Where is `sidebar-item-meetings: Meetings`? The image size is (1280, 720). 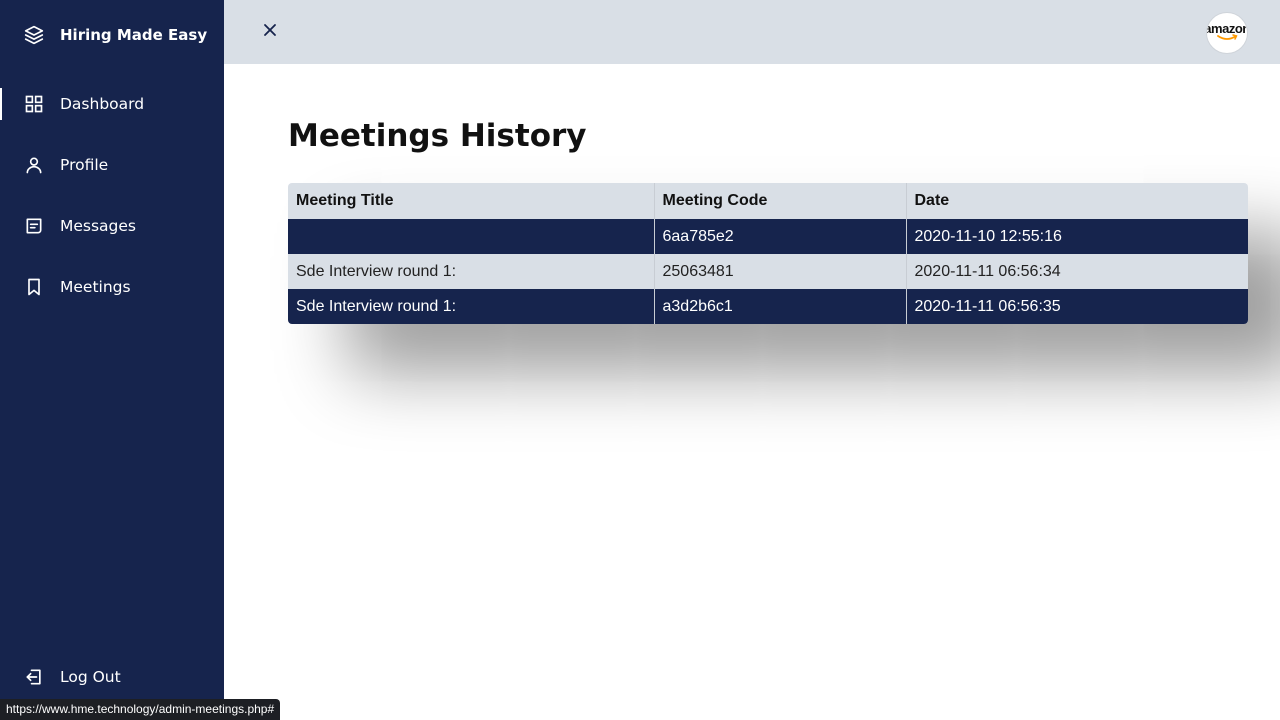 sidebar-item-meetings: Meetings is located at coordinates (112, 287).